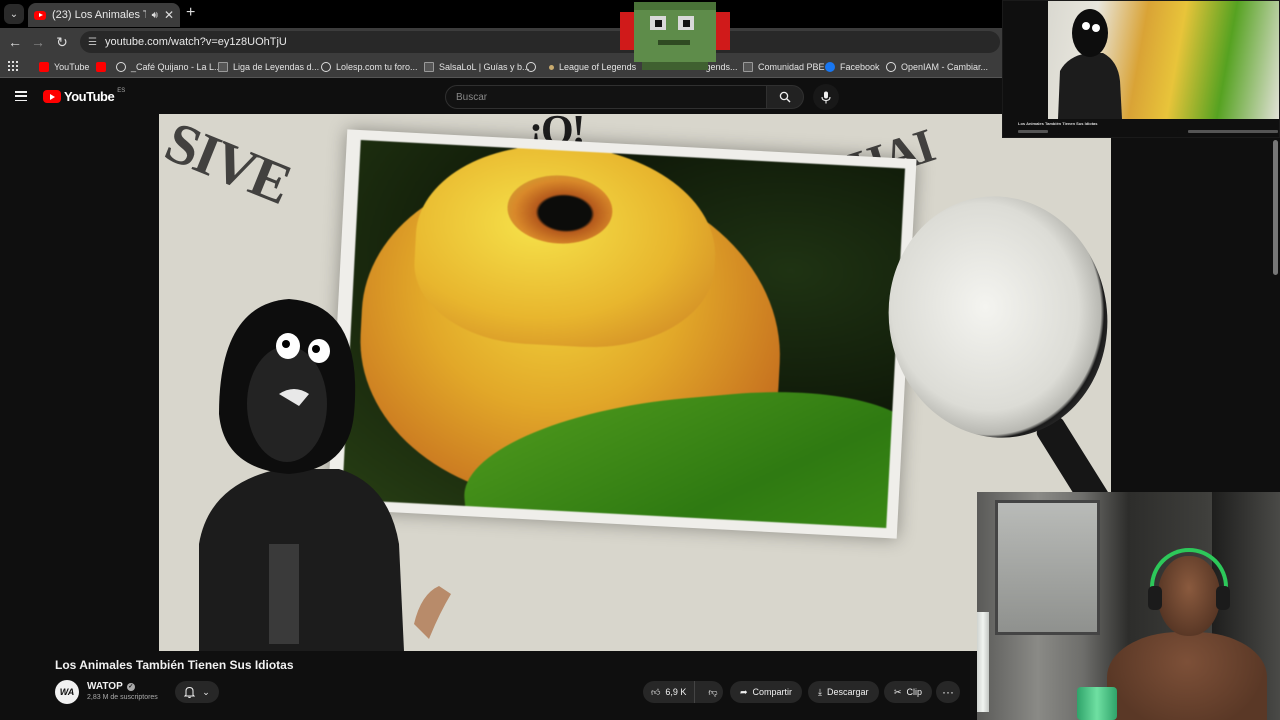 This screenshot has width=1280, height=720. I want to click on thumbs-down-icon: 👎︎, so click(713, 691).